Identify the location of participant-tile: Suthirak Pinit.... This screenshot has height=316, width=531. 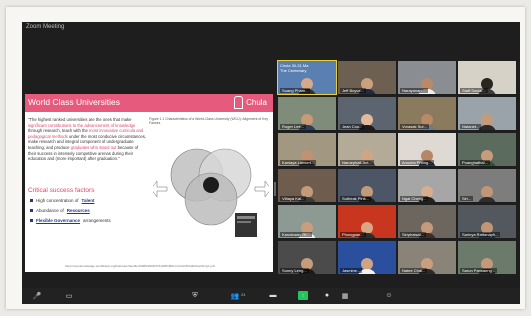
(367, 185).